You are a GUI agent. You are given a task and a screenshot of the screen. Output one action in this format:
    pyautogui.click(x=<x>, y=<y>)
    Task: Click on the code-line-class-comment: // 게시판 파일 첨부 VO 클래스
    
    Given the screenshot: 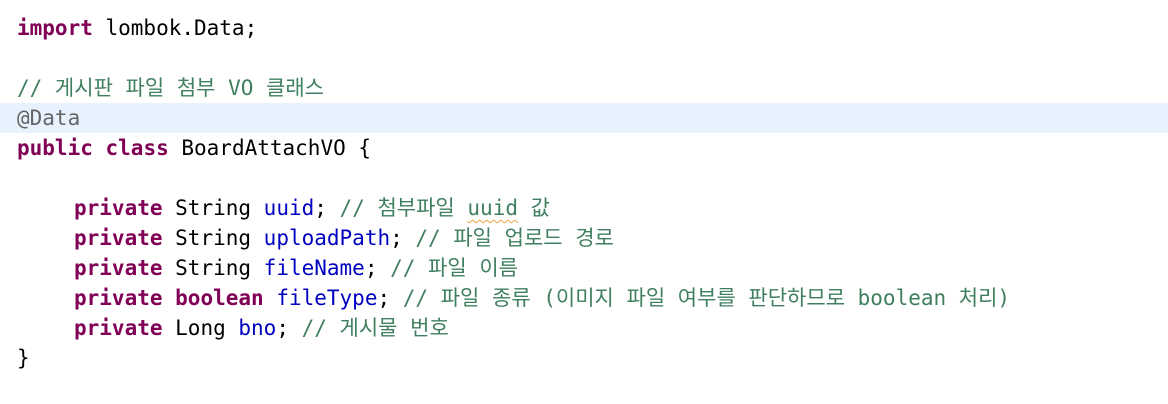 What is the action you would take?
    pyautogui.click(x=584, y=88)
    